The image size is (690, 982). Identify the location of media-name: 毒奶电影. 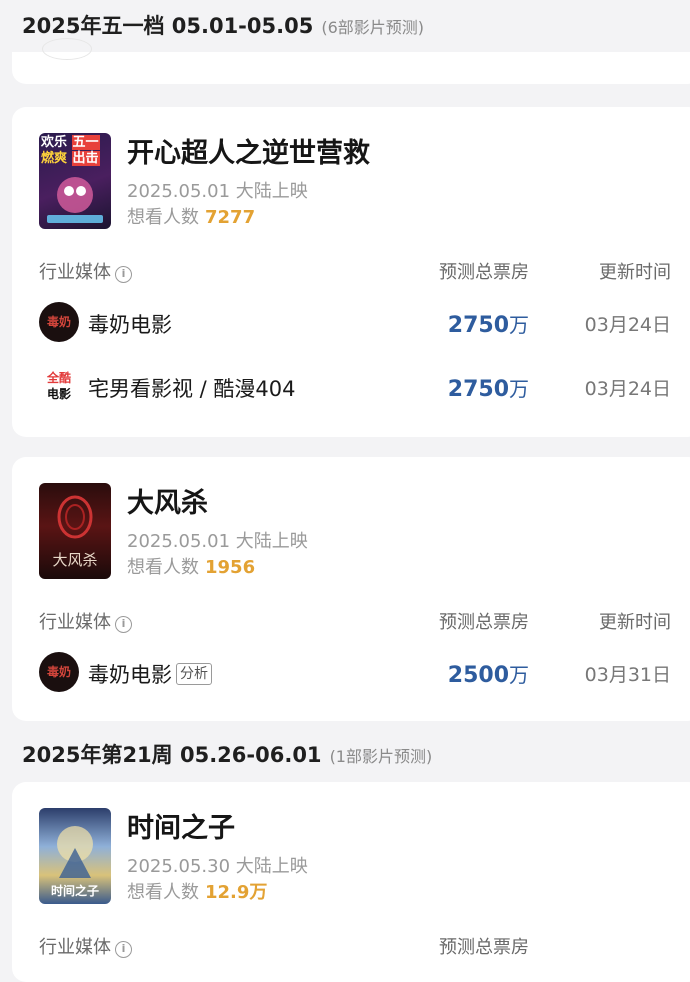
(130, 324).